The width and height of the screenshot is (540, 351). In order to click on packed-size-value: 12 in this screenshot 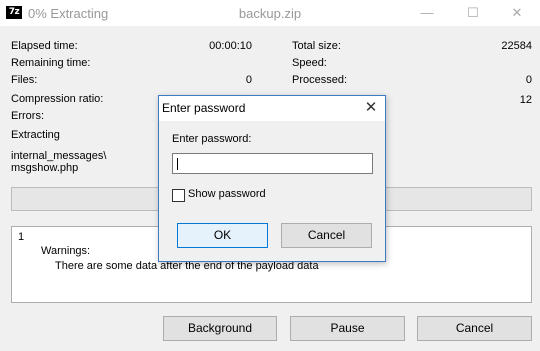, I will do `click(525, 100)`.